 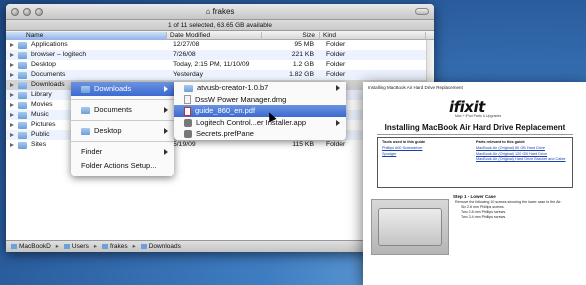 I want to click on row-date: 7/26/08, so click(x=184, y=54).